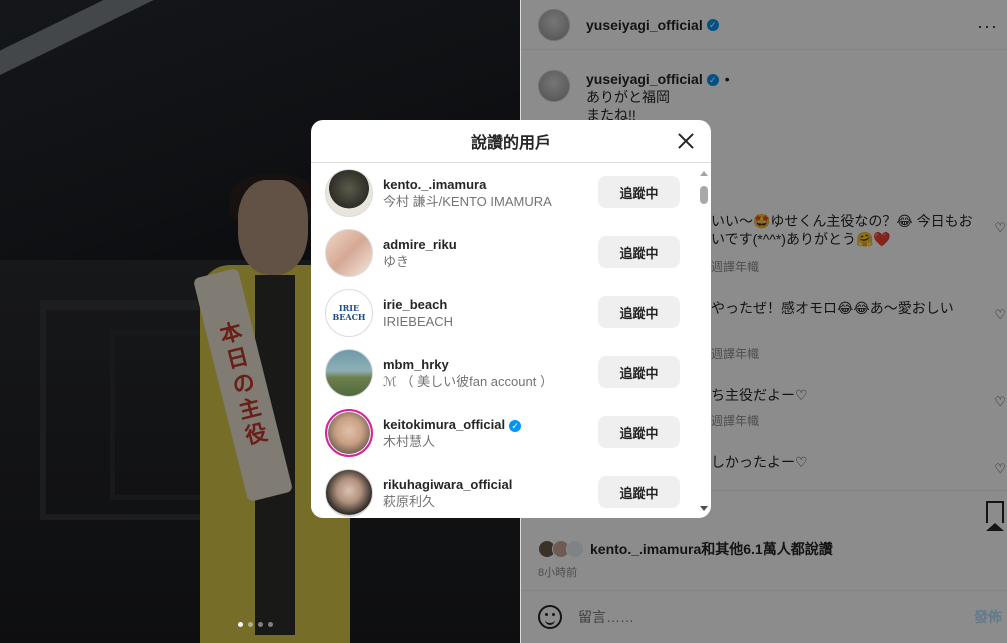 The image size is (1007, 643). I want to click on list-item: kento._.imamura 今村 謙斗/KENTO IMAMURA 追蹤中, so click(504, 193).